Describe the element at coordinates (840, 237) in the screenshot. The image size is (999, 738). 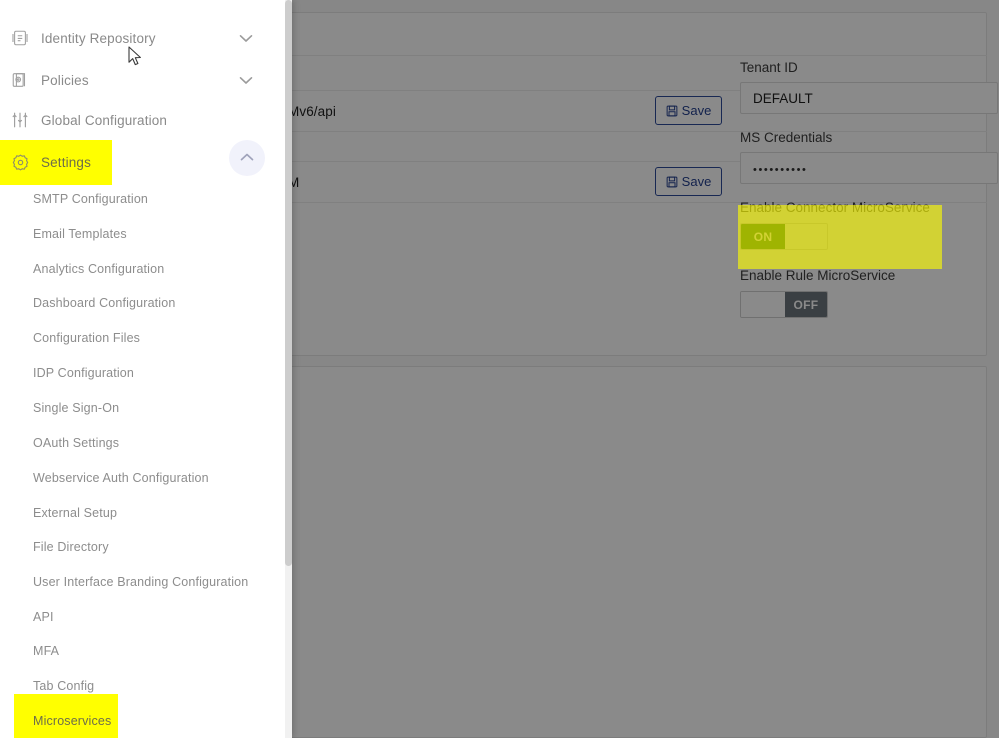
I see `highlight-connector-microservice` at that location.